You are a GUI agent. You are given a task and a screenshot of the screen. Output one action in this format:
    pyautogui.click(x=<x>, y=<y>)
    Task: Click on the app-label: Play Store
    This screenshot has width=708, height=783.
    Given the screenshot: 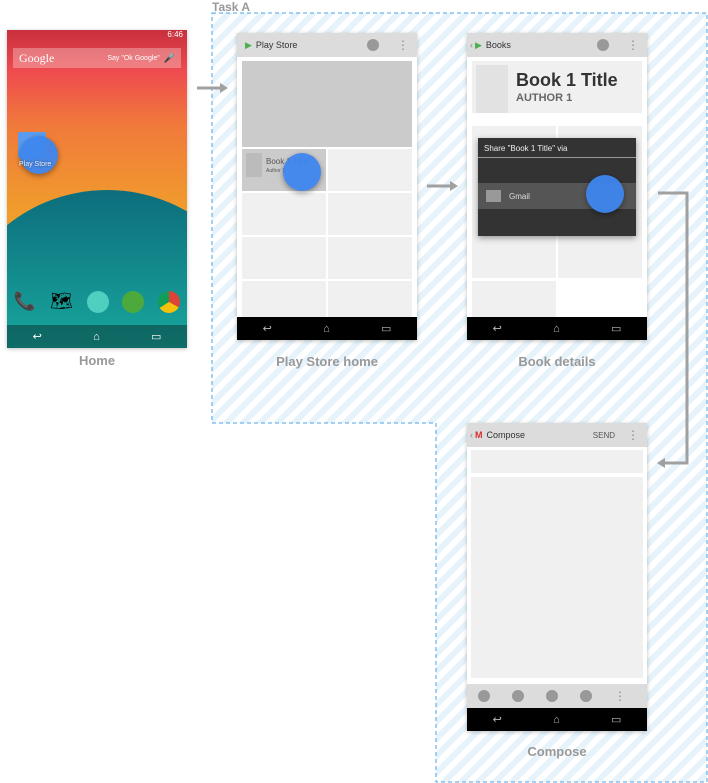 What is the action you would take?
    pyautogui.click(x=35, y=164)
    